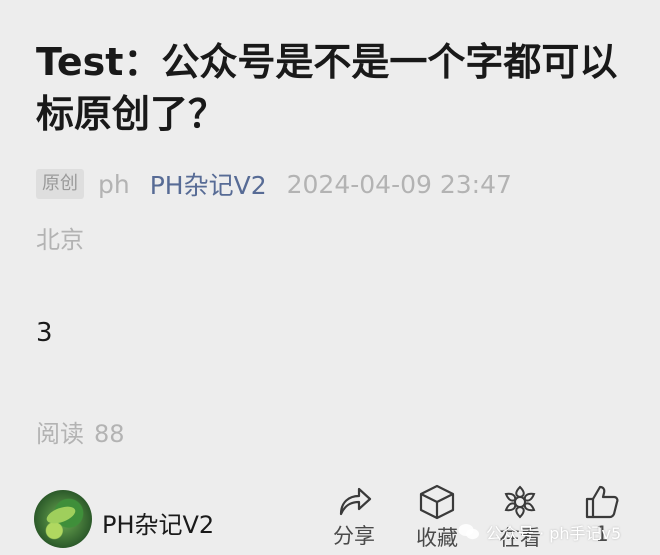  I want to click on footer-account-name: PH杂记V2, so click(158, 522).